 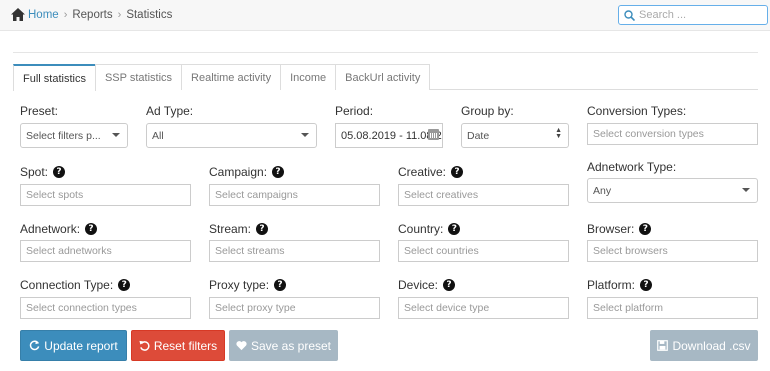 I want to click on spot-input, so click(x=105, y=195).